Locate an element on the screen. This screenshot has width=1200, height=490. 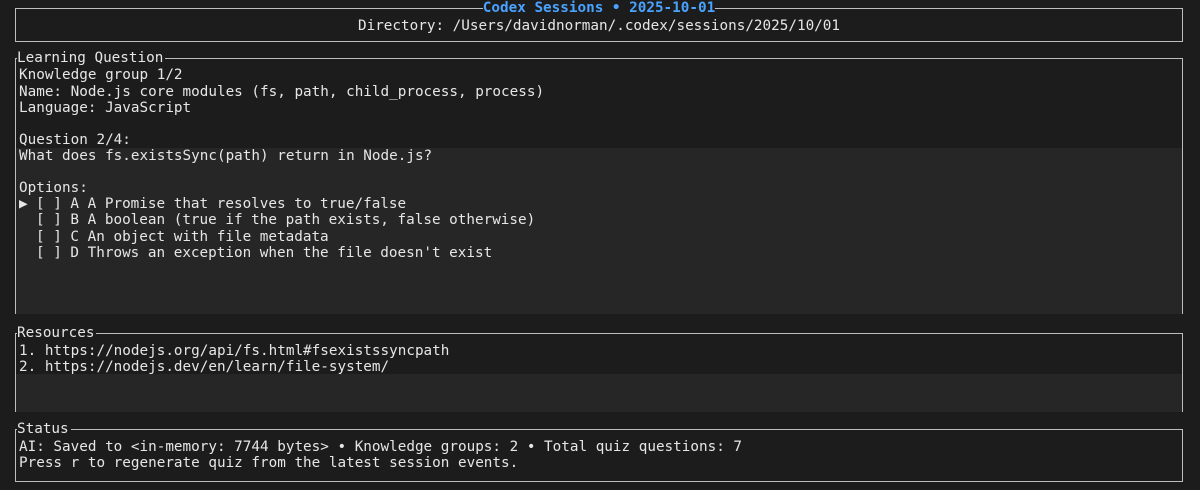
language-label: Language: JavaScript is located at coordinates (105, 108).